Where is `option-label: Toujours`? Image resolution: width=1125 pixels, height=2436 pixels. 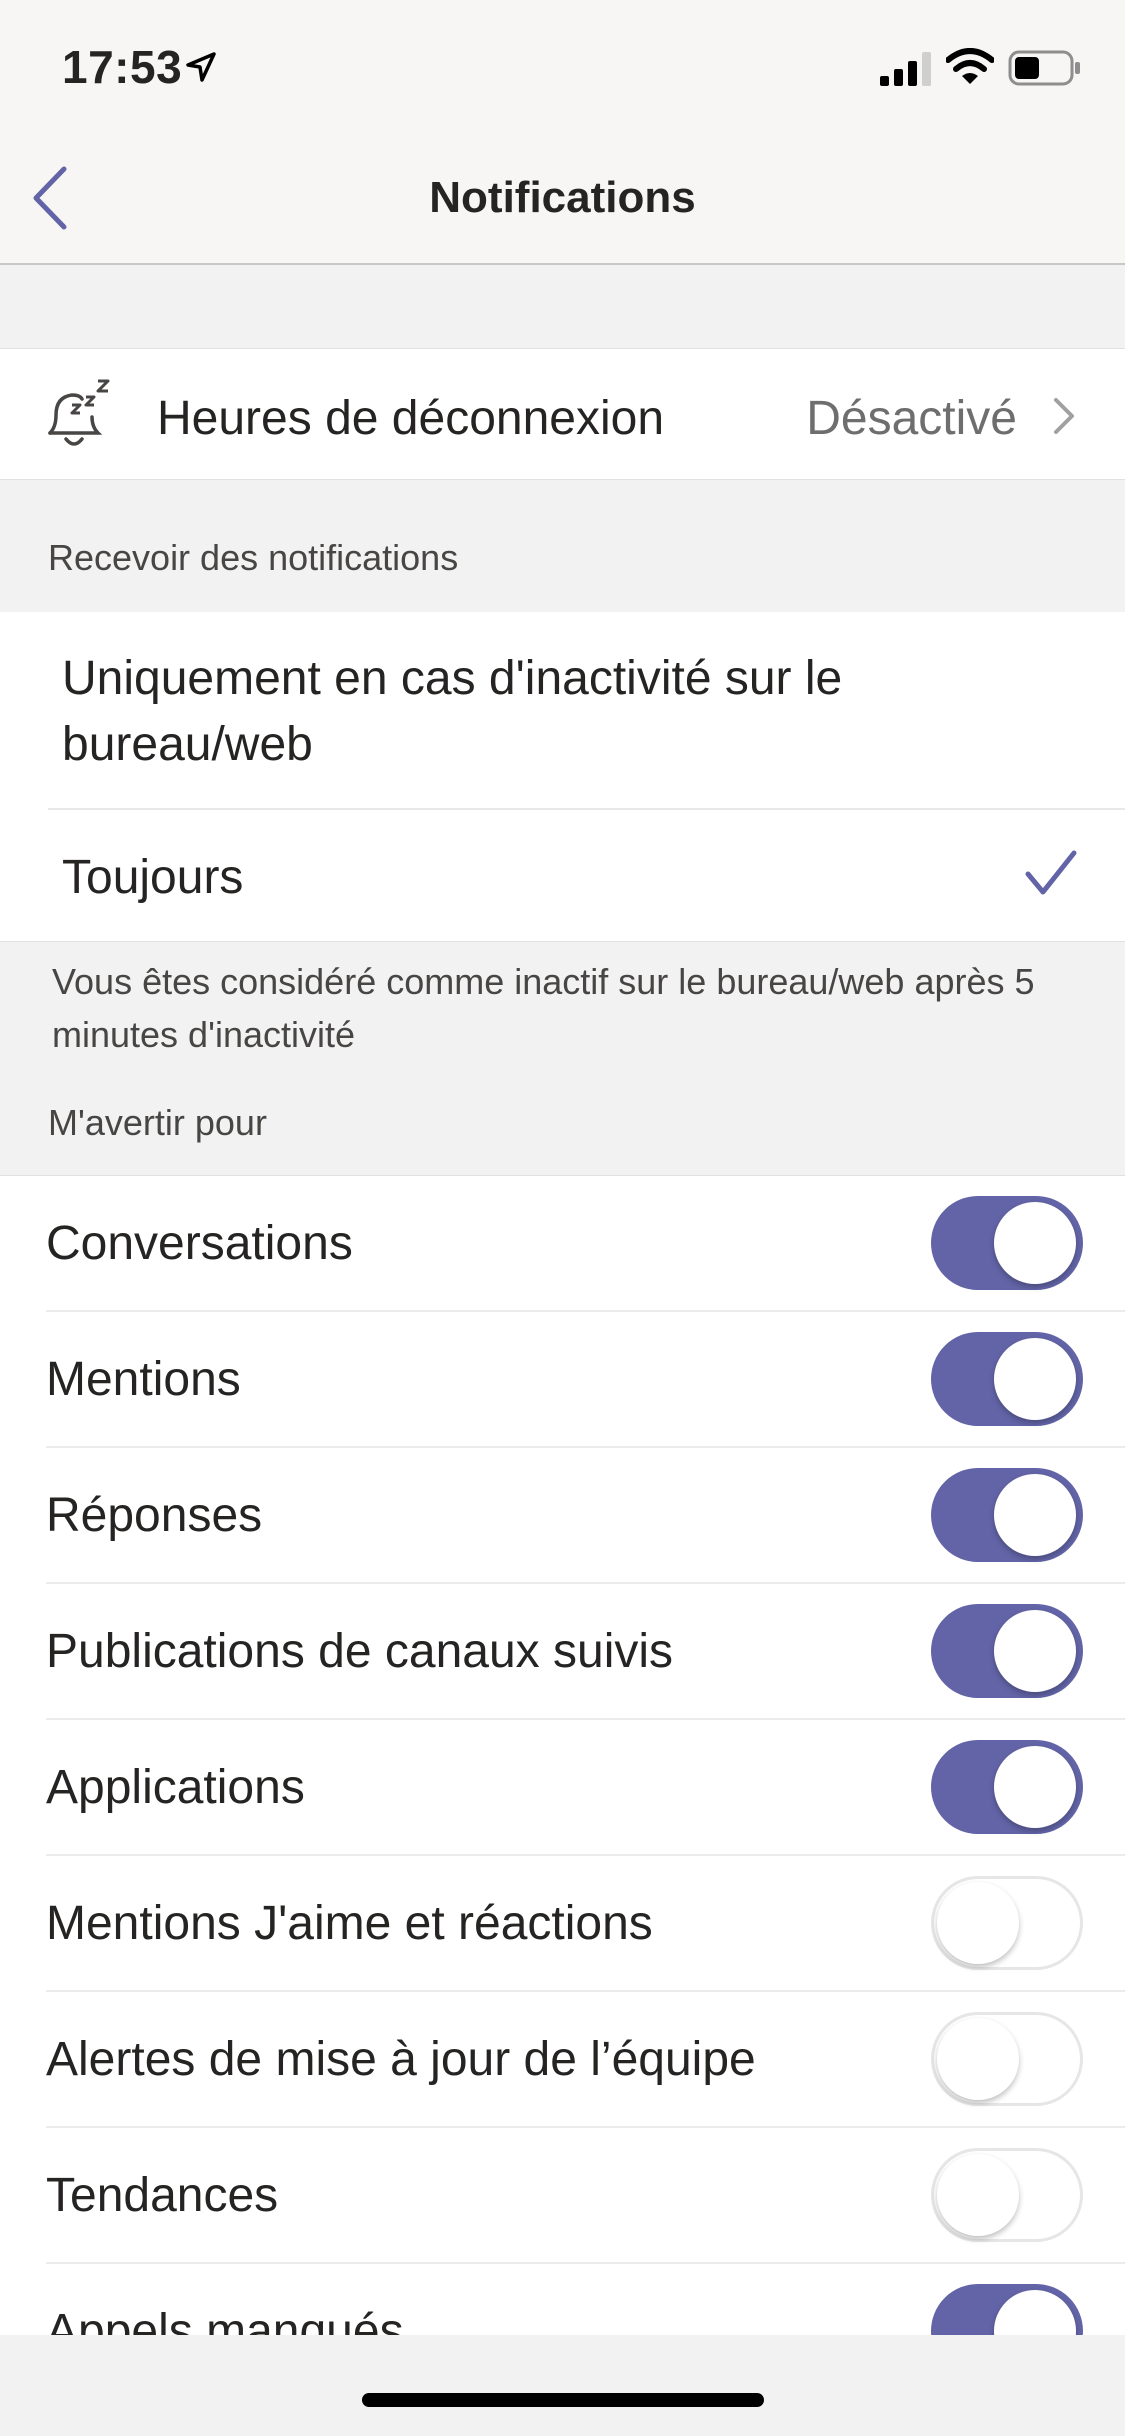 option-label: Toujours is located at coordinates (153, 877).